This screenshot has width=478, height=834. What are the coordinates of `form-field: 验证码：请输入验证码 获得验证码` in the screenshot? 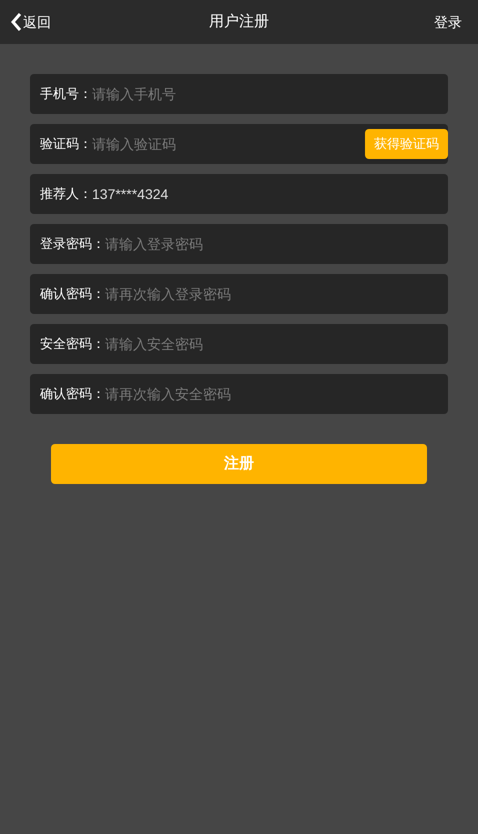 It's located at (239, 144).